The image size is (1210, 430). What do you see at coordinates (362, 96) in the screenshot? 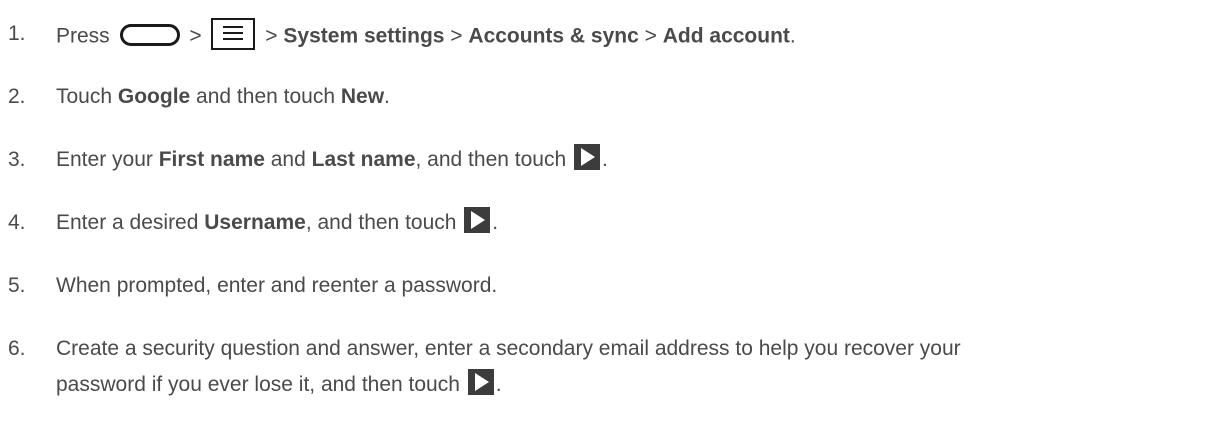
I see `new-label: New` at bounding box center [362, 96].